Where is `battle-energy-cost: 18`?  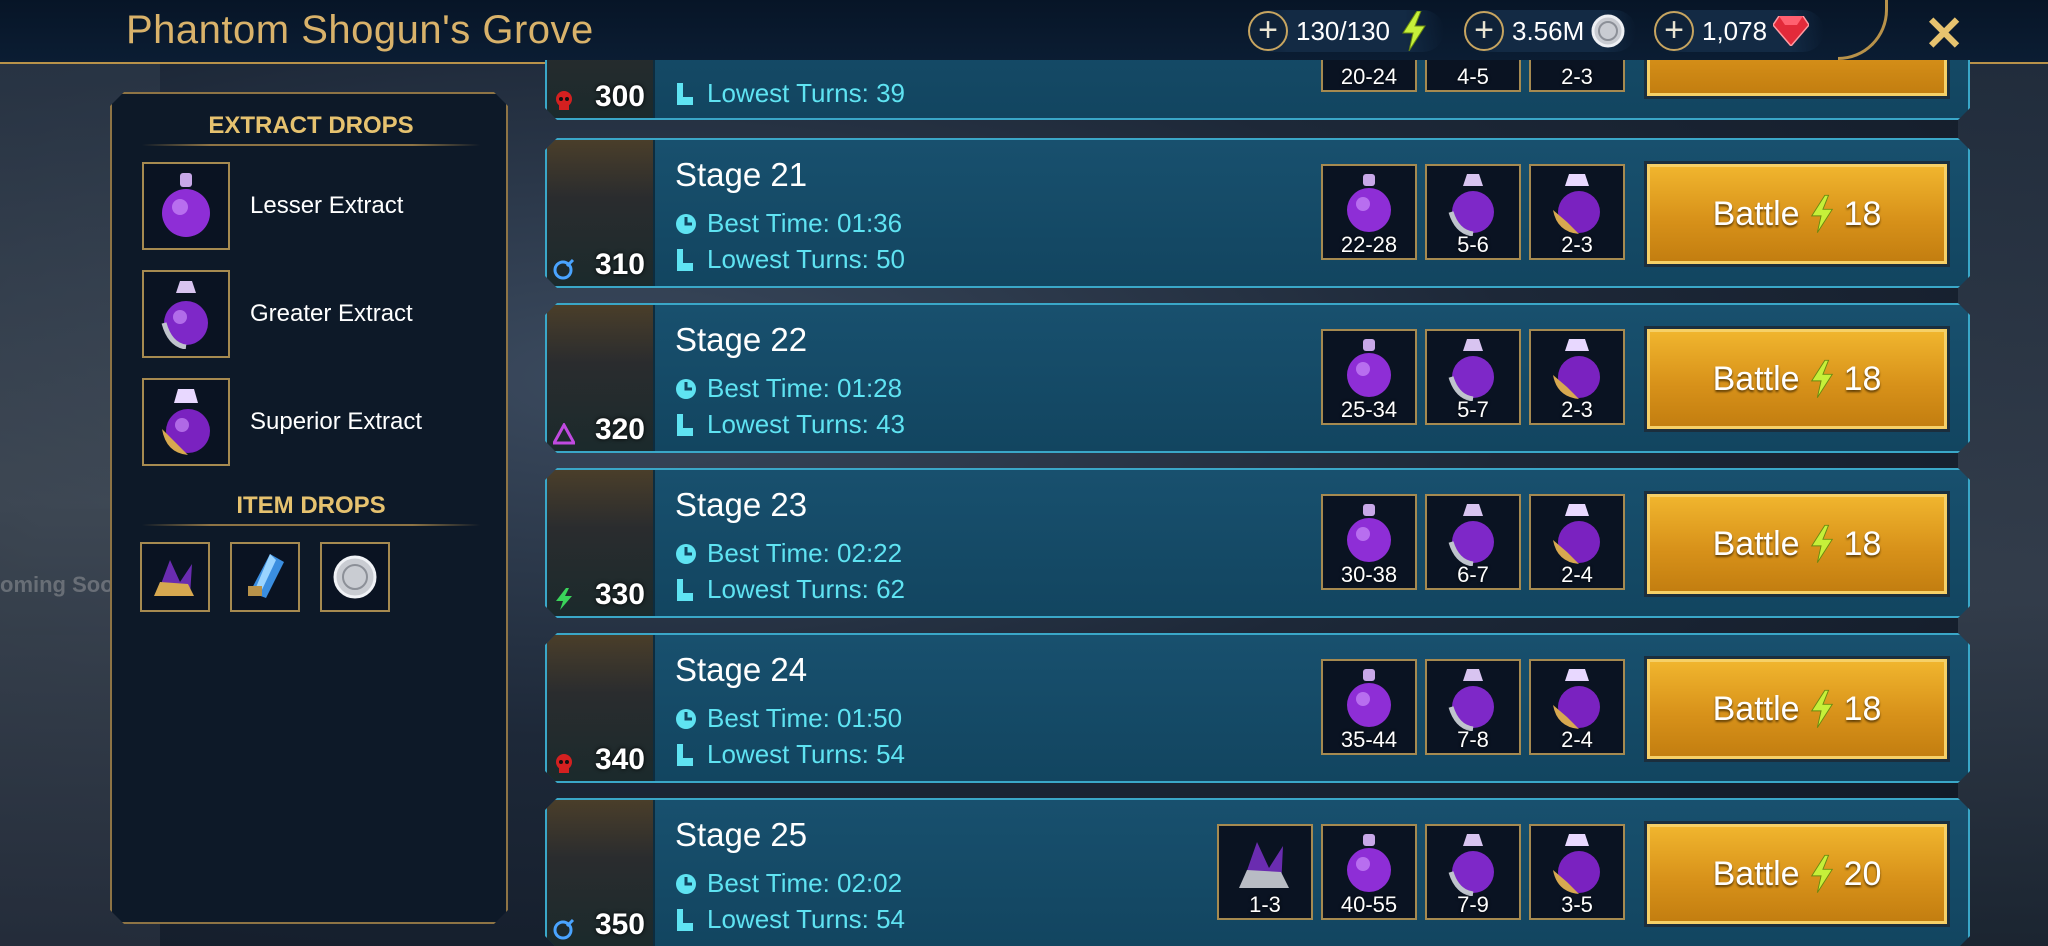 battle-energy-cost: 18 is located at coordinates (1862, 213).